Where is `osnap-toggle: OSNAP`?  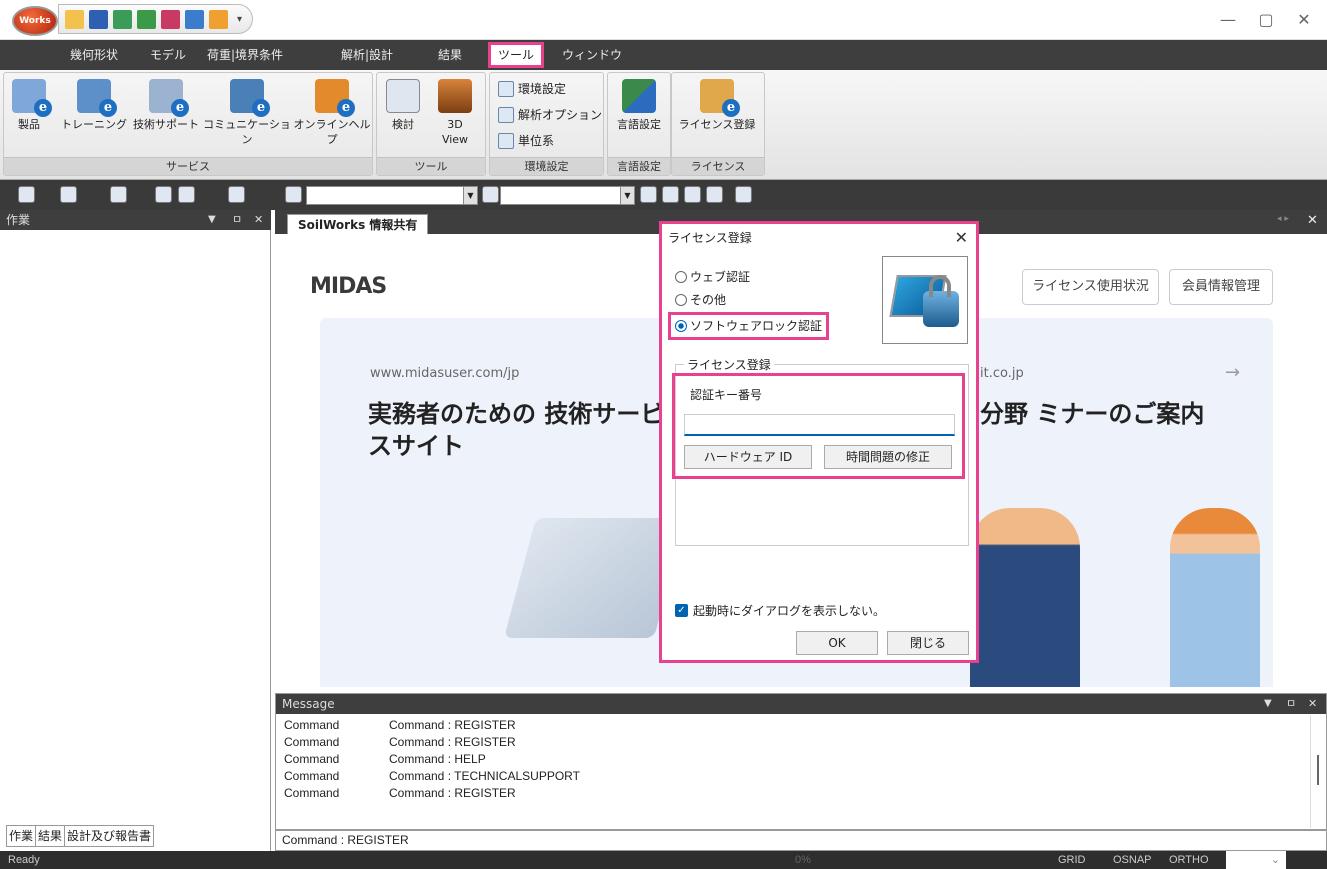 osnap-toggle: OSNAP is located at coordinates (1132, 860).